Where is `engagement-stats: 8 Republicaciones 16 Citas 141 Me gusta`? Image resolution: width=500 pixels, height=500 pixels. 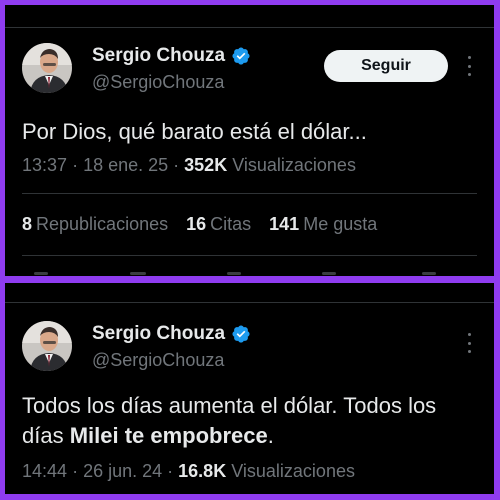 engagement-stats: 8 Republicaciones 16 Citas 141 Me gusta is located at coordinates (199, 224).